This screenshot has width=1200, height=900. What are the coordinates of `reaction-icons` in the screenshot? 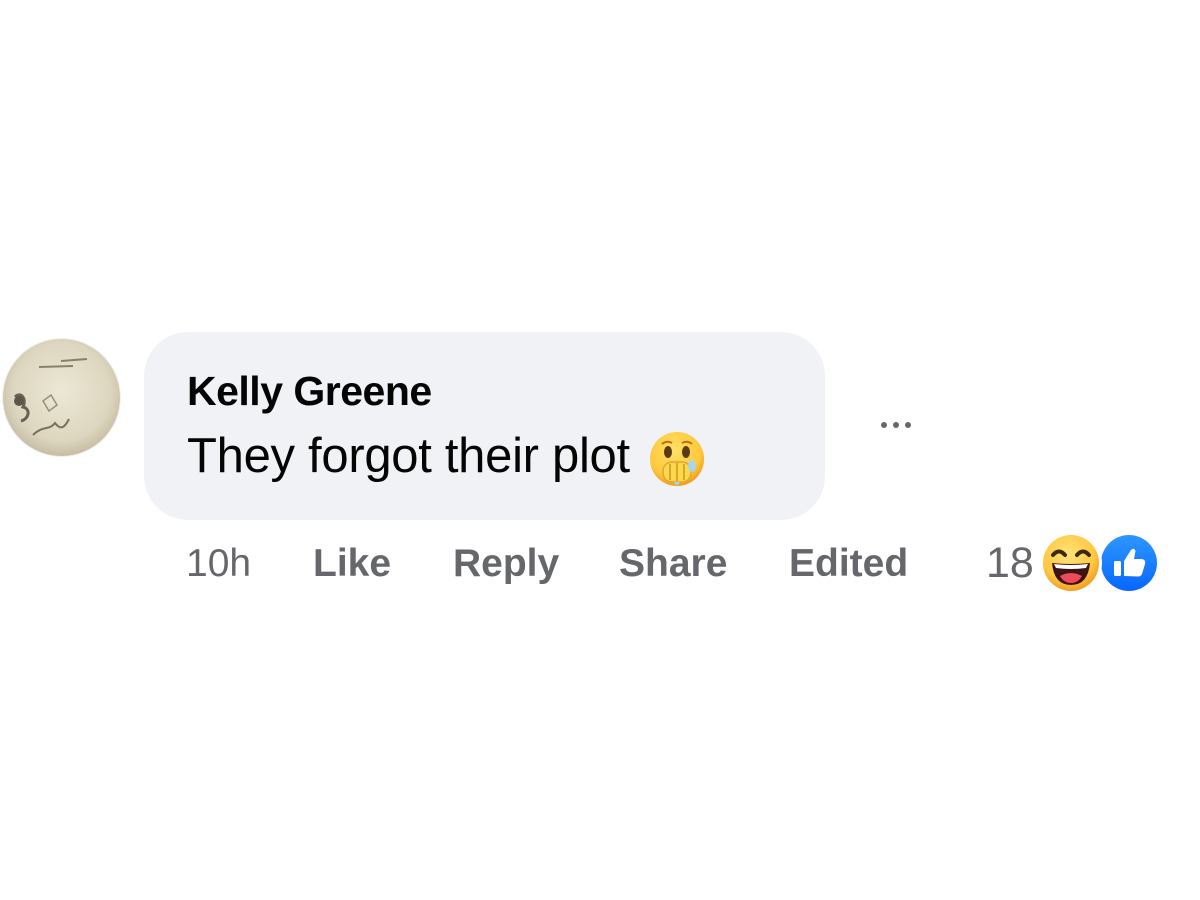 It's located at (1101, 563).